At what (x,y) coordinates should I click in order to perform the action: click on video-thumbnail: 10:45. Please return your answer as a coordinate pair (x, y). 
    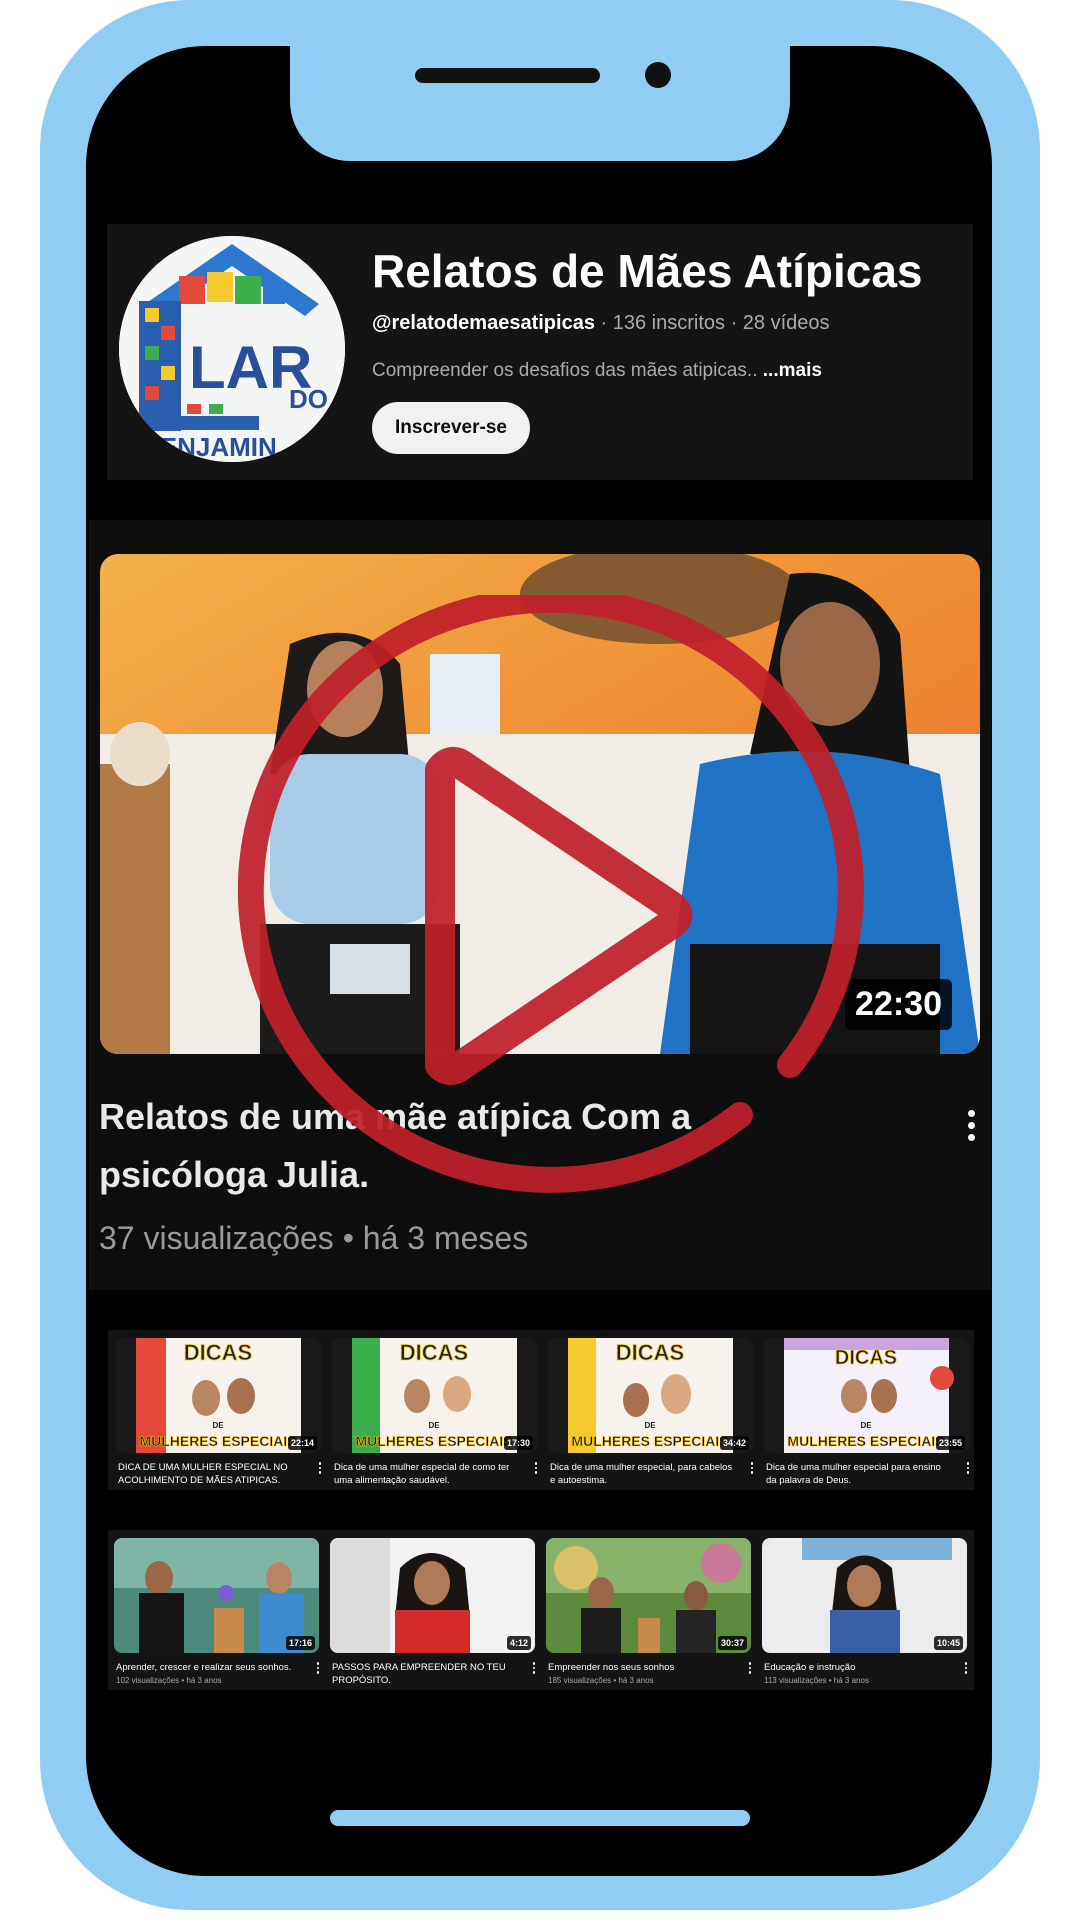
    Looking at the image, I should click on (864, 1595).